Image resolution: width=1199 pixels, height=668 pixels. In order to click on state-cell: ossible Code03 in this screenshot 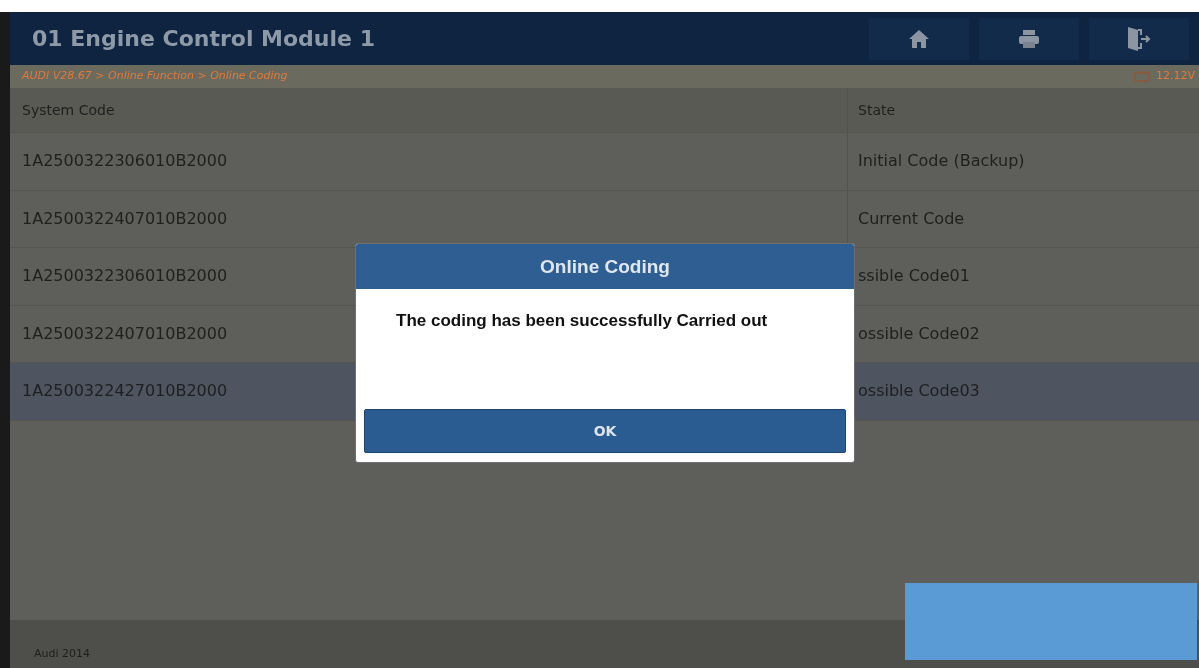, I will do `click(919, 391)`.